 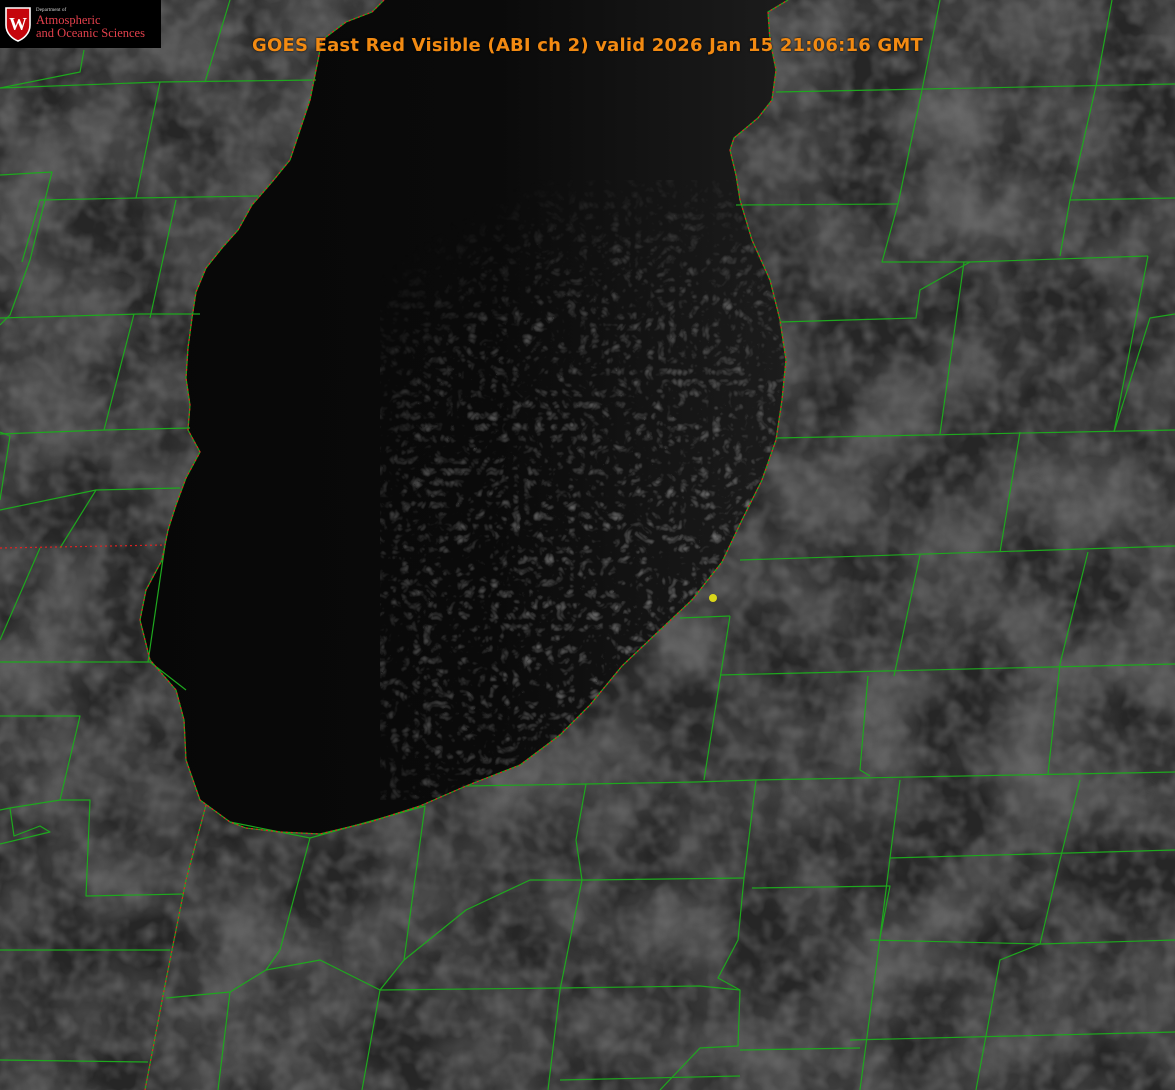 What do you see at coordinates (713, 598) in the screenshot?
I see `location-marker` at bounding box center [713, 598].